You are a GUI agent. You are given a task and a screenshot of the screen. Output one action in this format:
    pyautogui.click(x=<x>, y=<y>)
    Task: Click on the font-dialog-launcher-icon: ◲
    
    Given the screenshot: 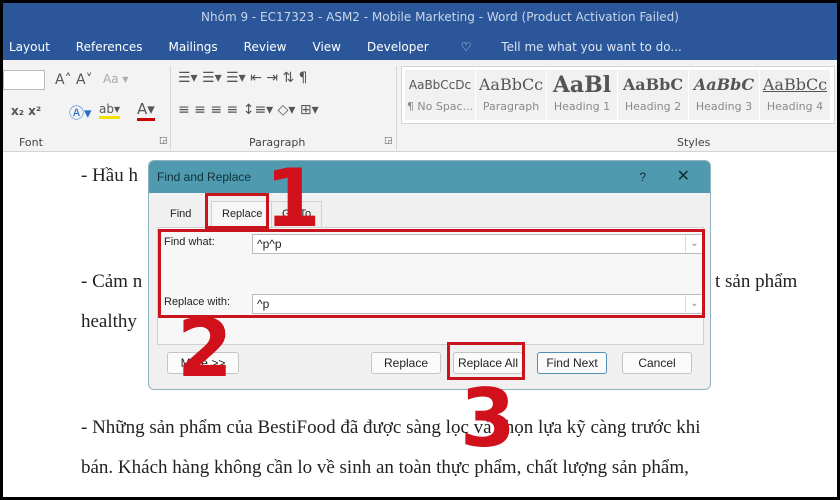 What is the action you would take?
    pyautogui.click(x=163, y=141)
    